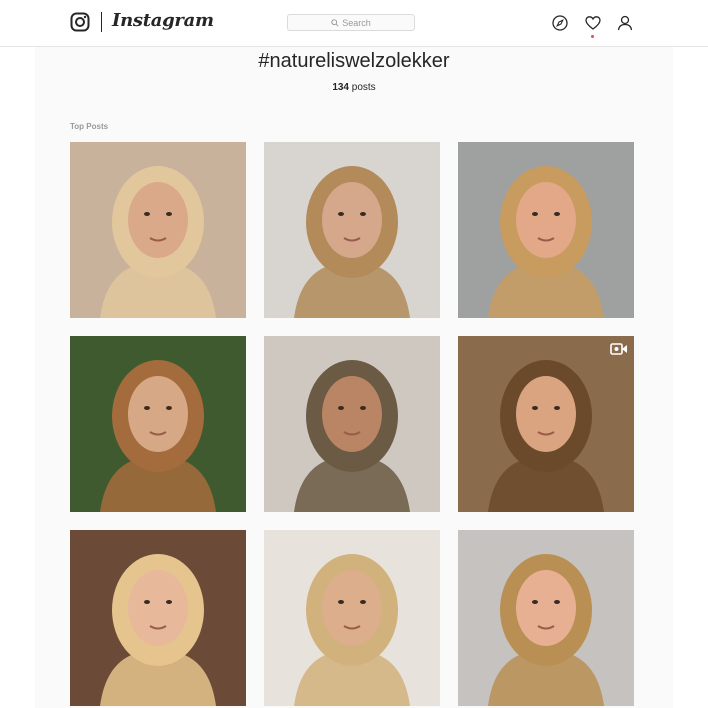 The image size is (708, 708). What do you see at coordinates (560, 23) in the screenshot?
I see `explore-compass-icon` at bounding box center [560, 23].